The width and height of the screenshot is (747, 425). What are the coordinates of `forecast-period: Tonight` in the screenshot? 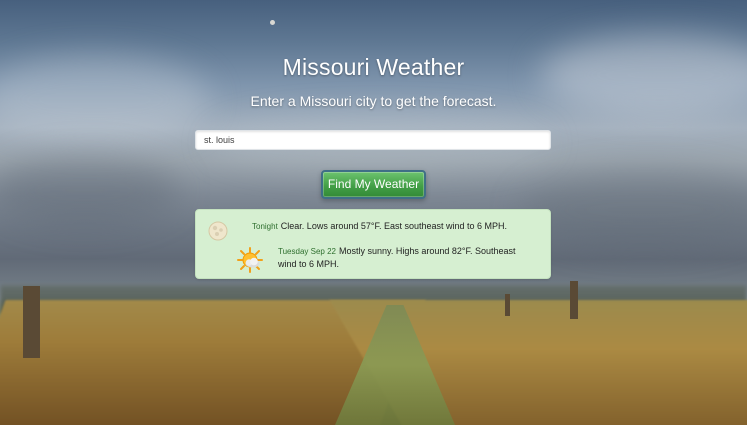 It's located at (265, 226).